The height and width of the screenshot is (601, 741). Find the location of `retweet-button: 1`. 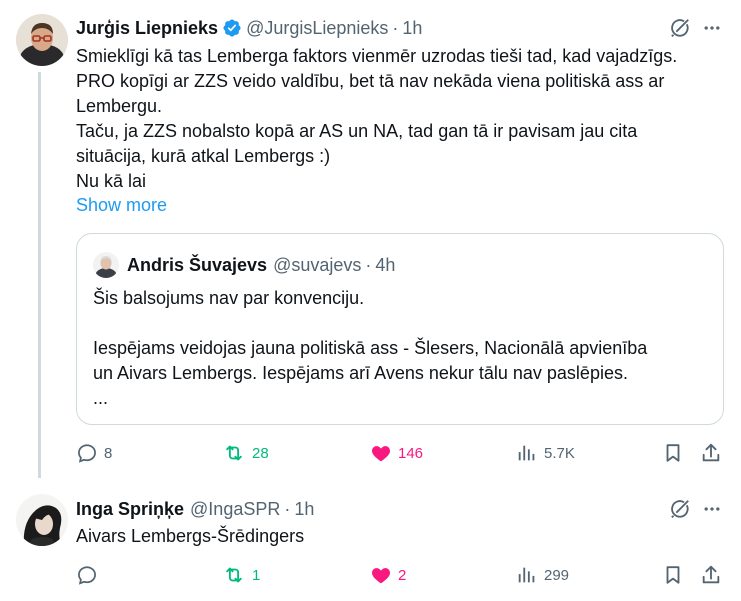

retweet-button: 1 is located at coordinates (241, 575).